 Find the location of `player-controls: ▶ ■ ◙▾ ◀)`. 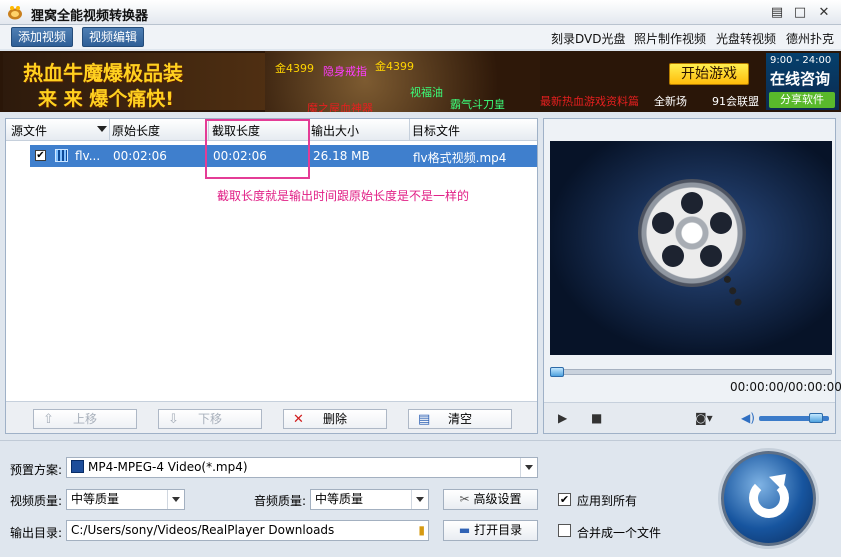

player-controls: ▶ ■ ◙▾ ◀) is located at coordinates (689, 417).